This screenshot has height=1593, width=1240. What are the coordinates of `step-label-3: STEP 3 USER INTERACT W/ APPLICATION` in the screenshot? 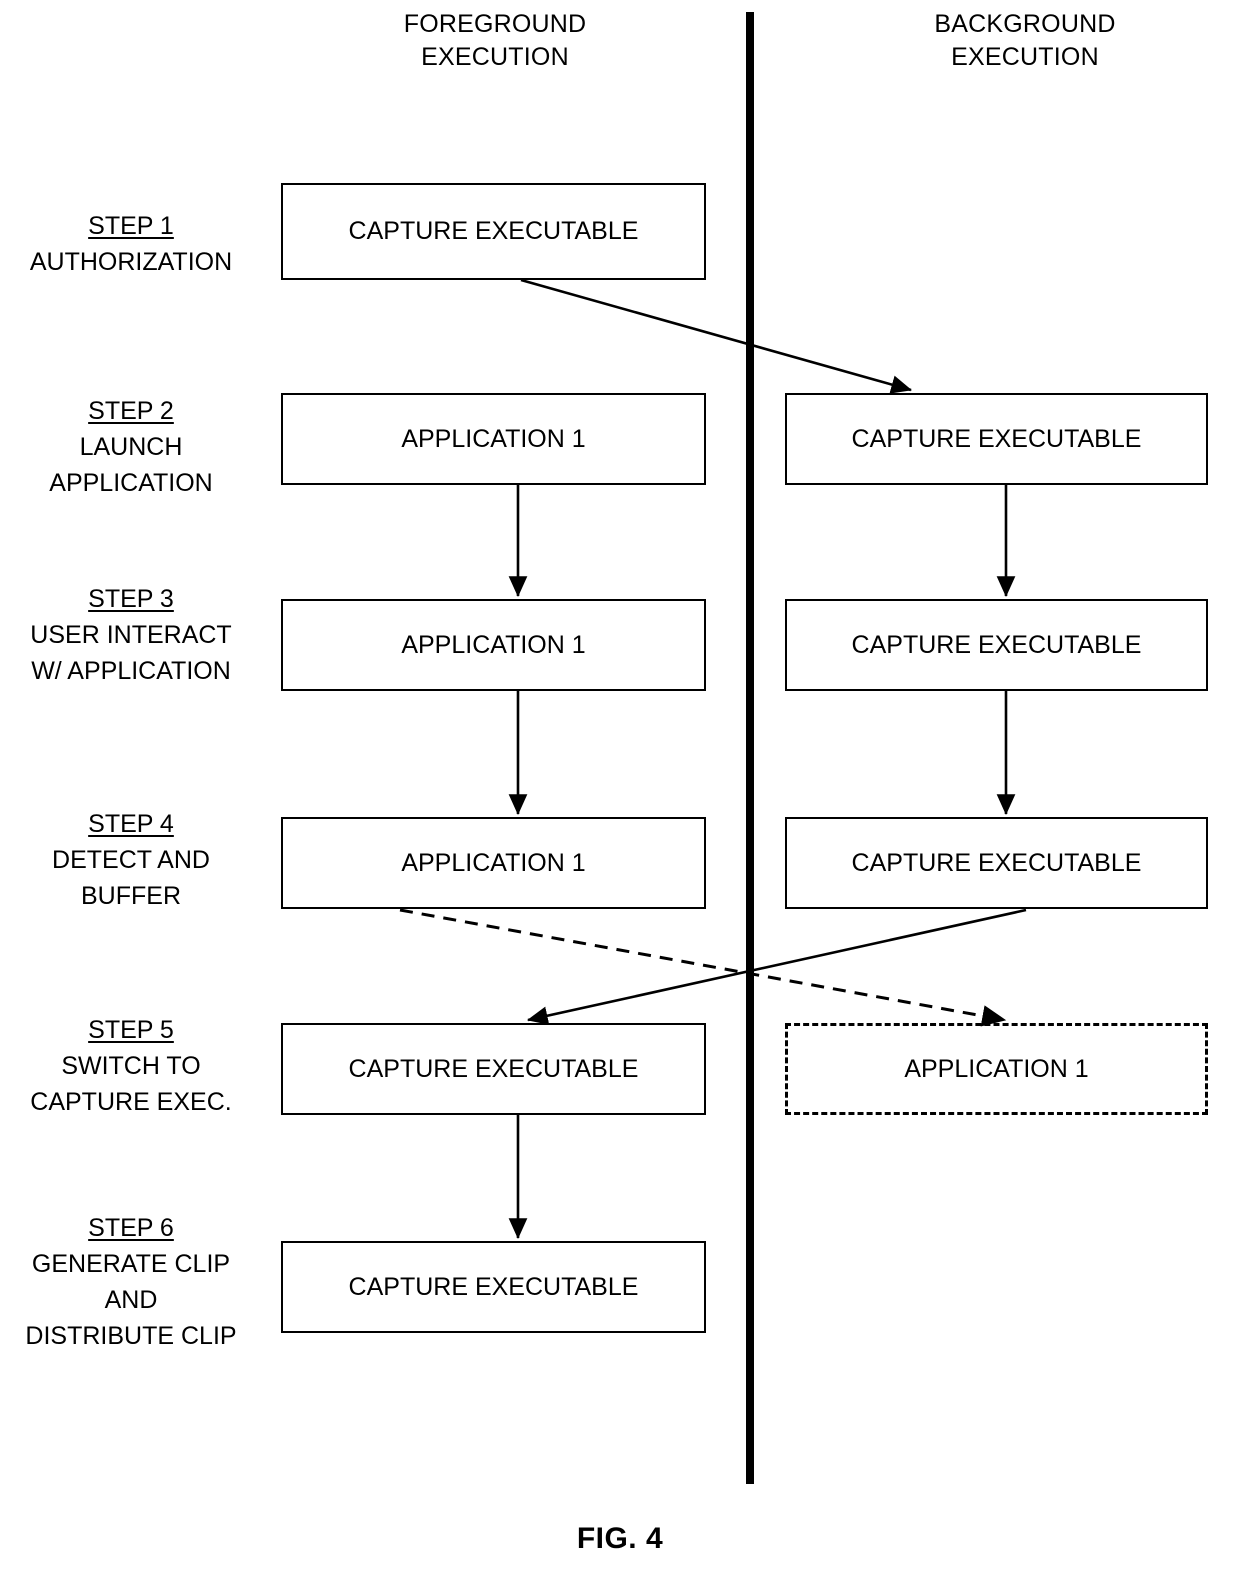 It's located at (131, 635).